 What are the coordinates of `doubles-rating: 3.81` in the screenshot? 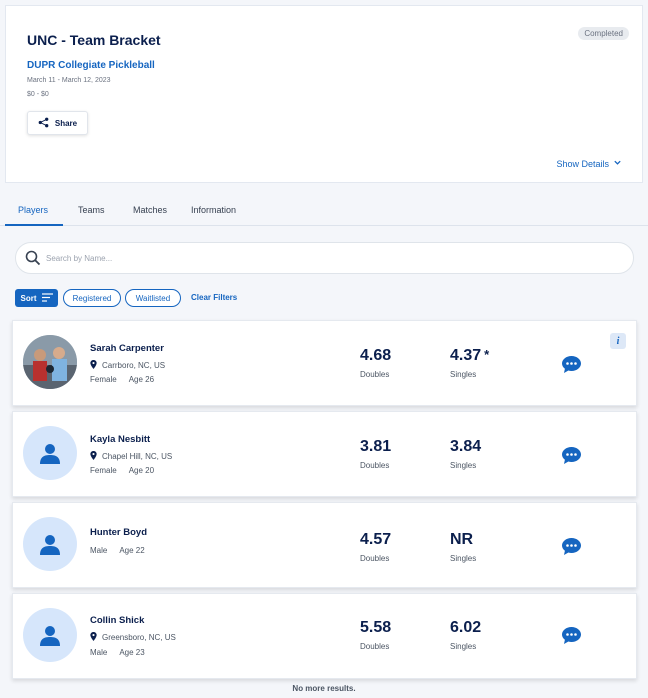 It's located at (376, 446).